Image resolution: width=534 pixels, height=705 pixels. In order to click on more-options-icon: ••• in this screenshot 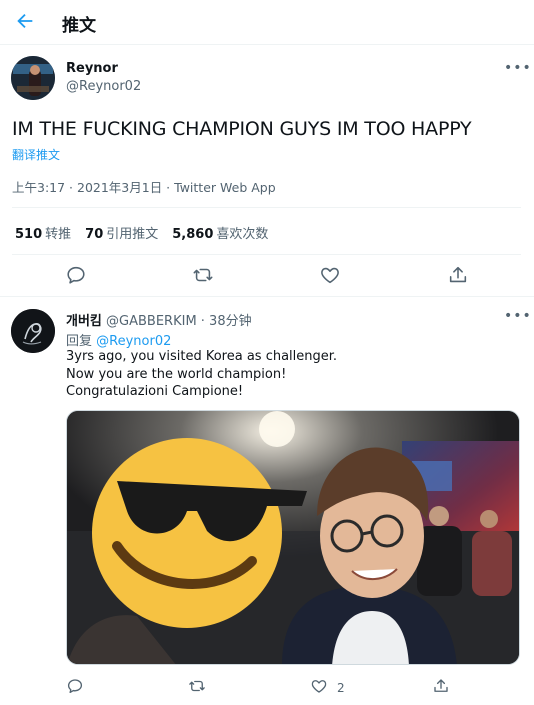, I will do `click(518, 68)`.